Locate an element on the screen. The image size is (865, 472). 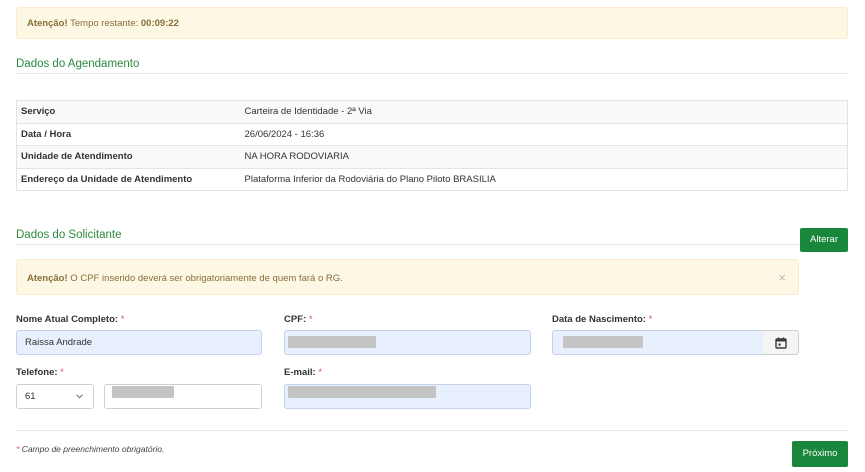
cpf-alert-prefix: Atenção! is located at coordinates (47, 278).